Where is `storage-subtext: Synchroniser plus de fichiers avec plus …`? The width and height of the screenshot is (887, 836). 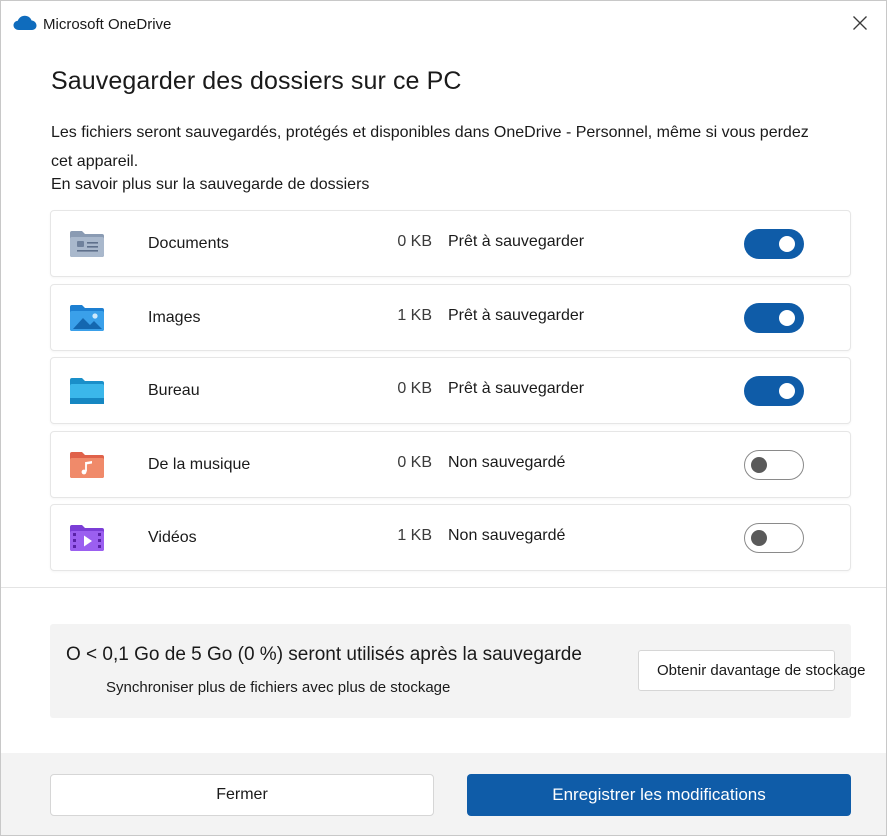
storage-subtext: Synchroniser plus de fichiers avec plus … is located at coordinates (278, 687).